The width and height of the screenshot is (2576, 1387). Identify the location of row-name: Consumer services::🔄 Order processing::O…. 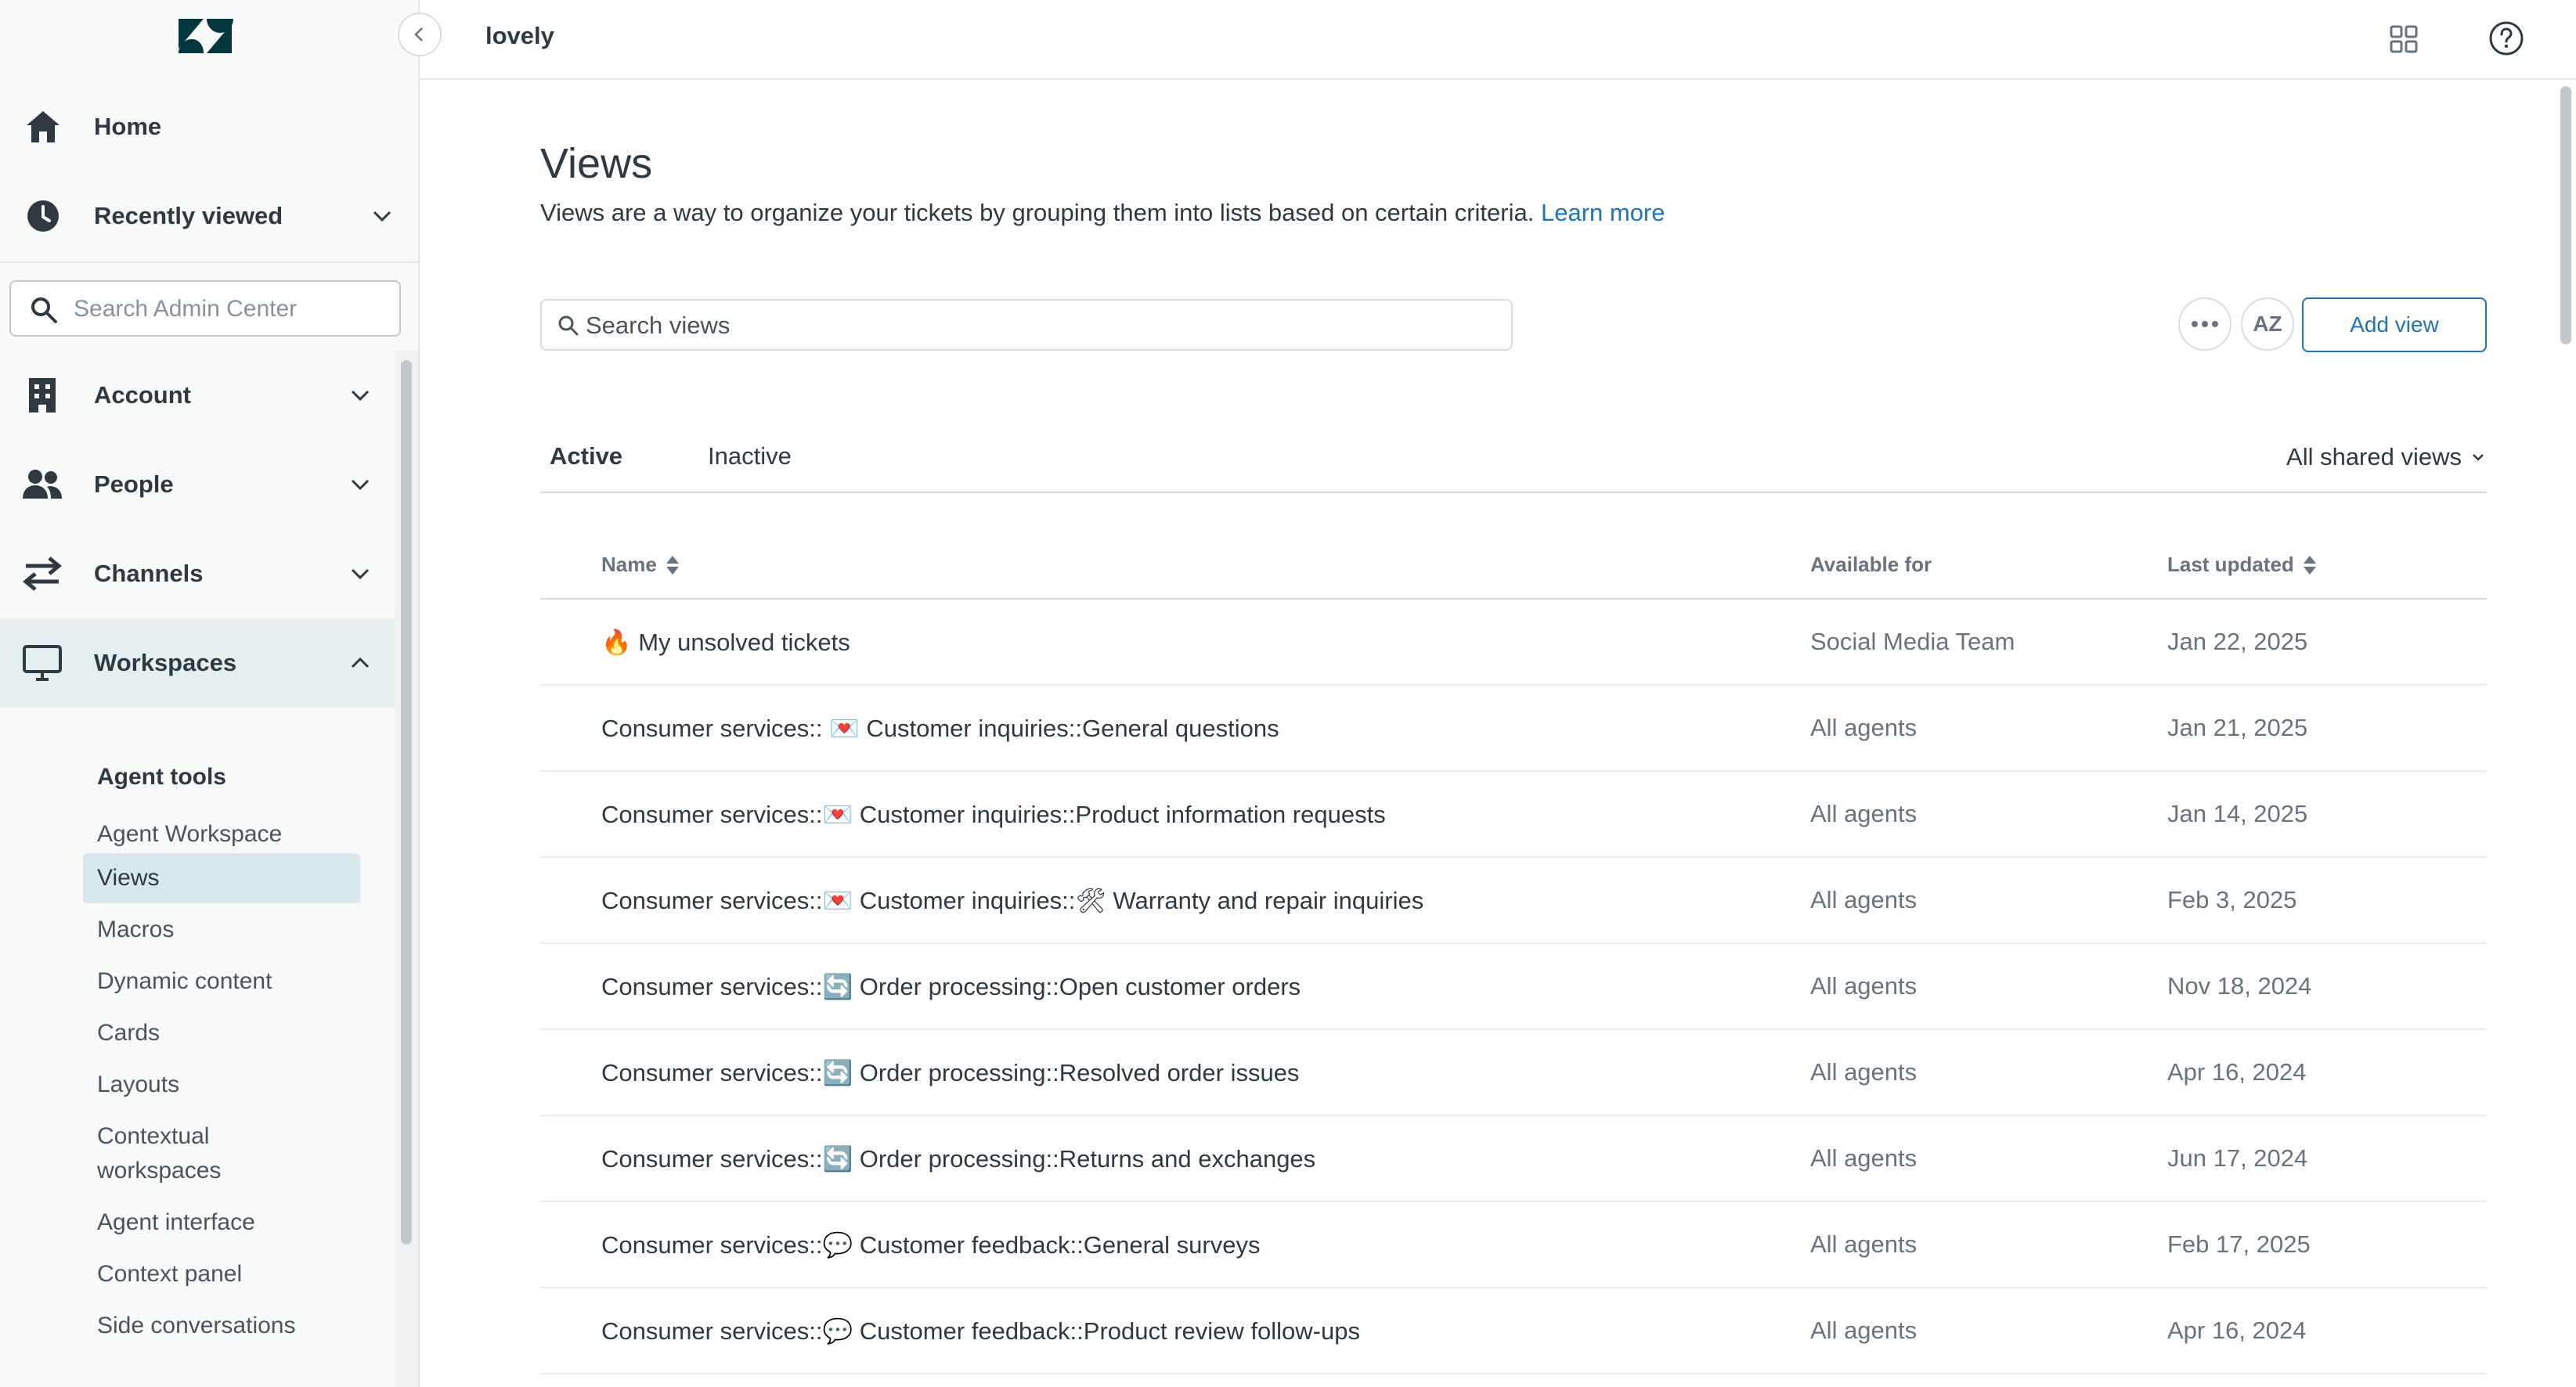
(951, 986).